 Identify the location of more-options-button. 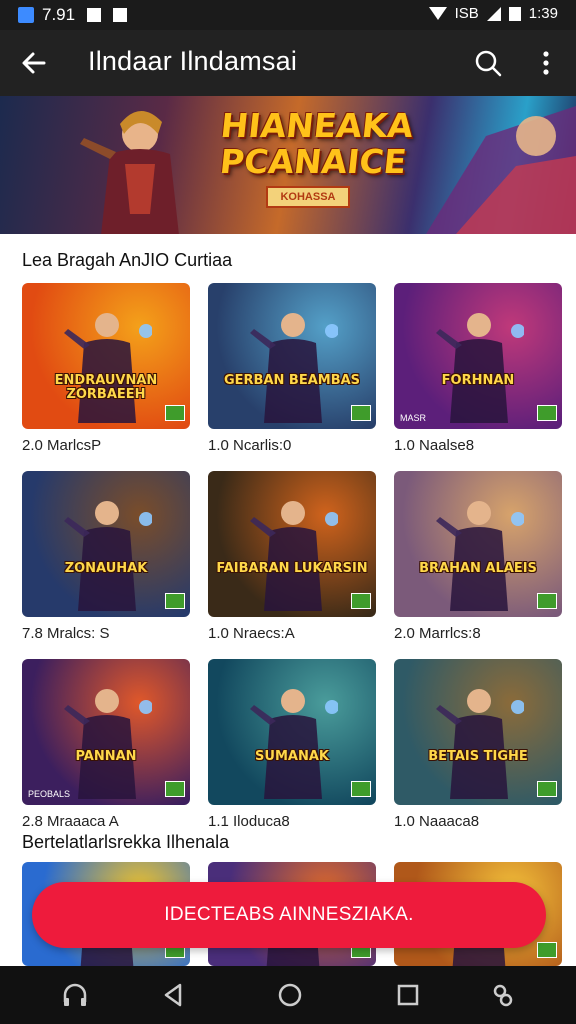
(546, 63).